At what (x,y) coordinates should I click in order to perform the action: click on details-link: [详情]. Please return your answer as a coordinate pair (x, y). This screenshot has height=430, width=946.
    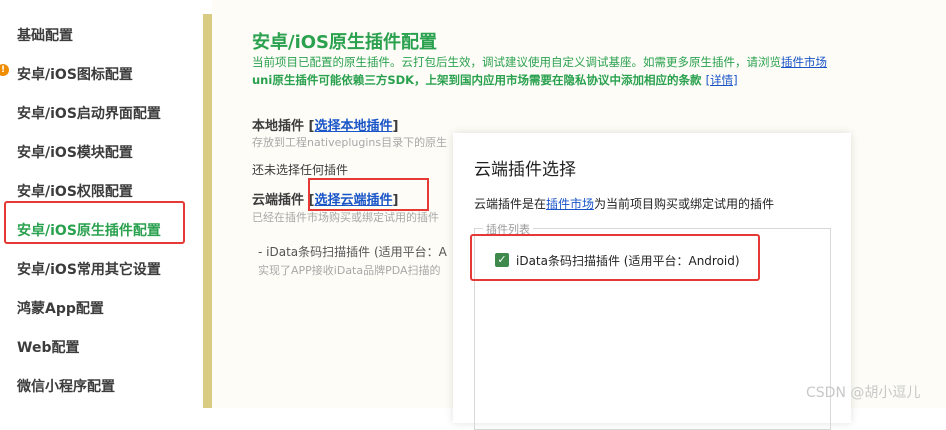
    Looking at the image, I should click on (722, 80).